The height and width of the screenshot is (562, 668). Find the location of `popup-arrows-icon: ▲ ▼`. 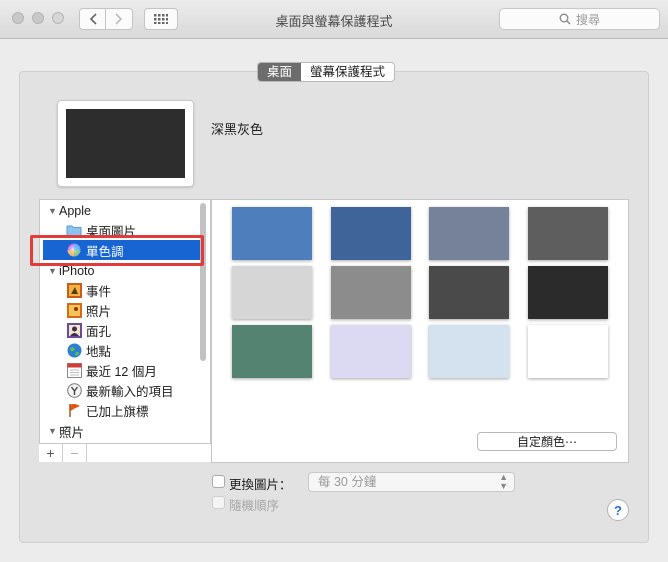

popup-arrows-icon: ▲ ▼ is located at coordinates (503, 481).